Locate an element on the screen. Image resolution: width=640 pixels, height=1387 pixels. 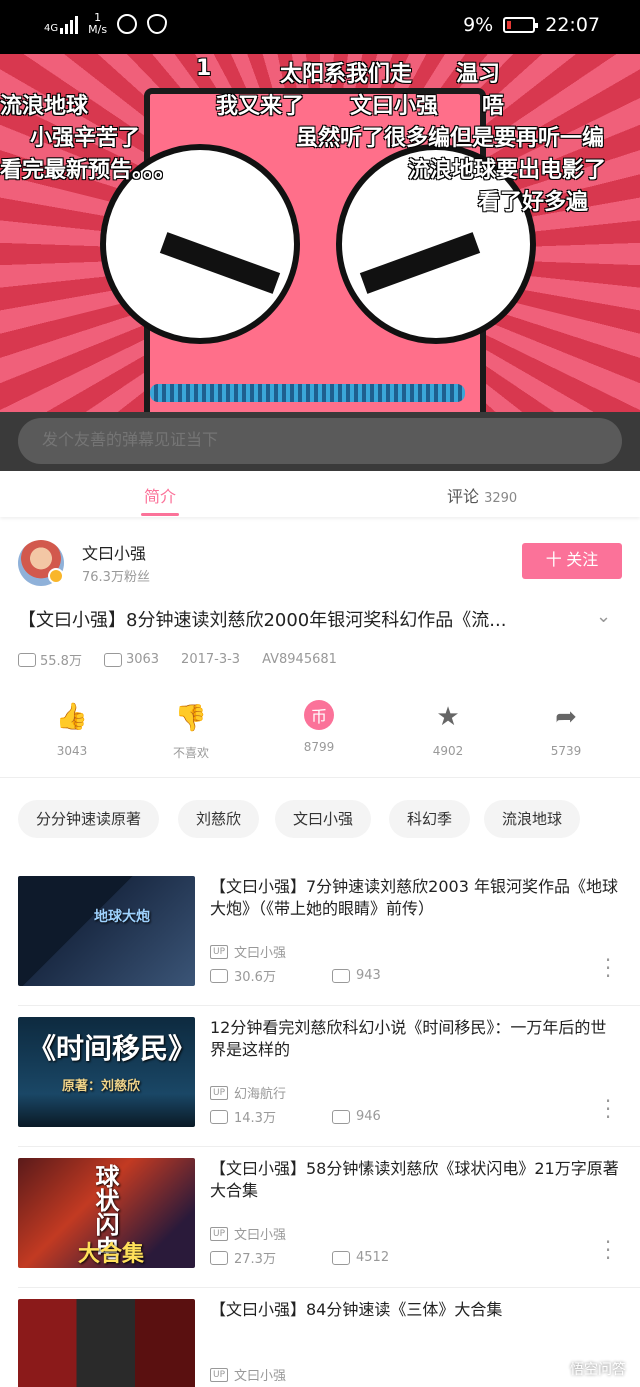
tag-chip: 文曰小强 is located at coordinates (323, 819).